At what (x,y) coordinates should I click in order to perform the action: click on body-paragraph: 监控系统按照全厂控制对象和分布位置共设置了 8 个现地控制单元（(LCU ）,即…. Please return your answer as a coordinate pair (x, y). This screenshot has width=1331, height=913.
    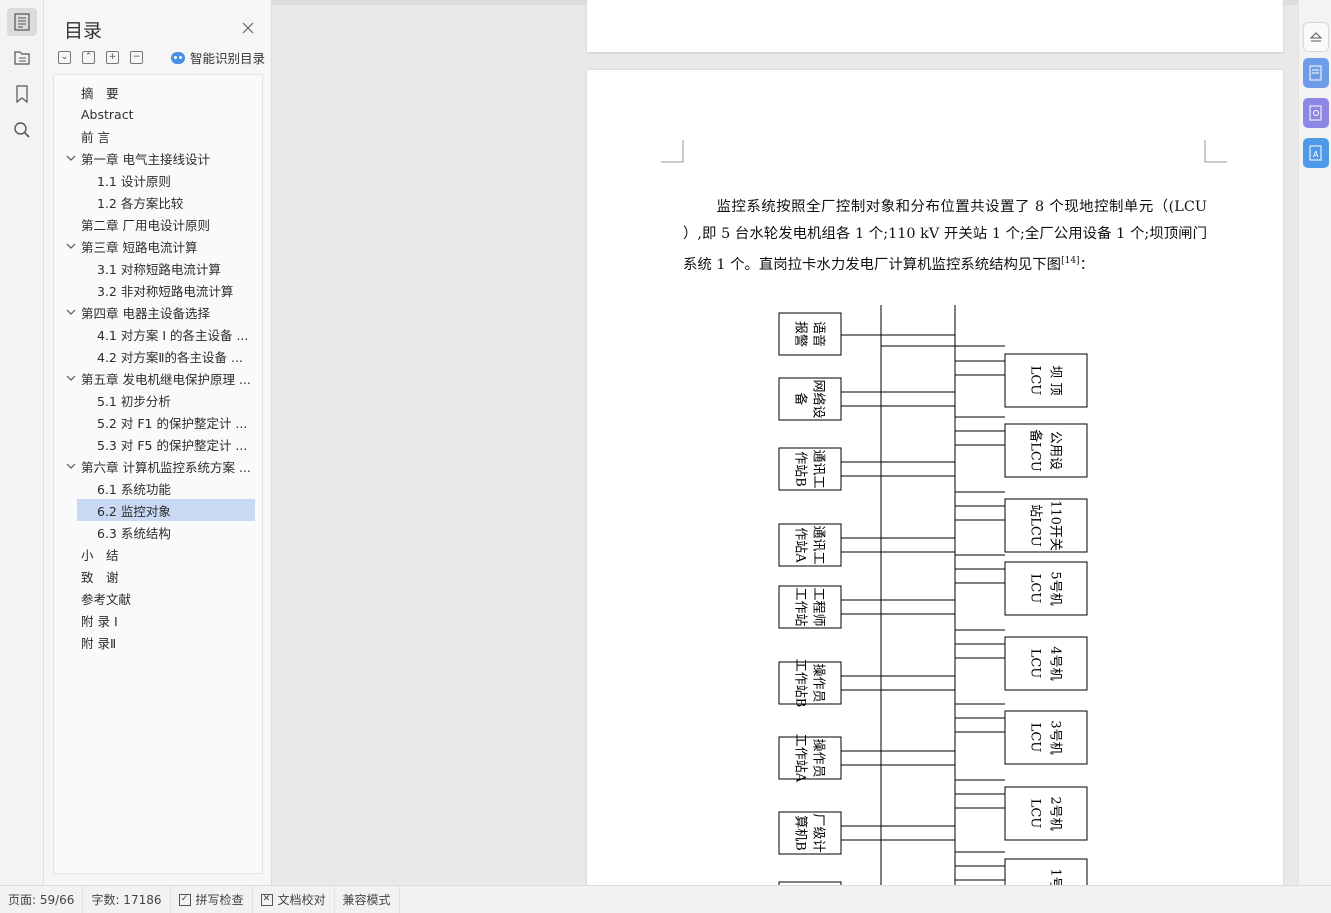
    Looking at the image, I should click on (945, 236).